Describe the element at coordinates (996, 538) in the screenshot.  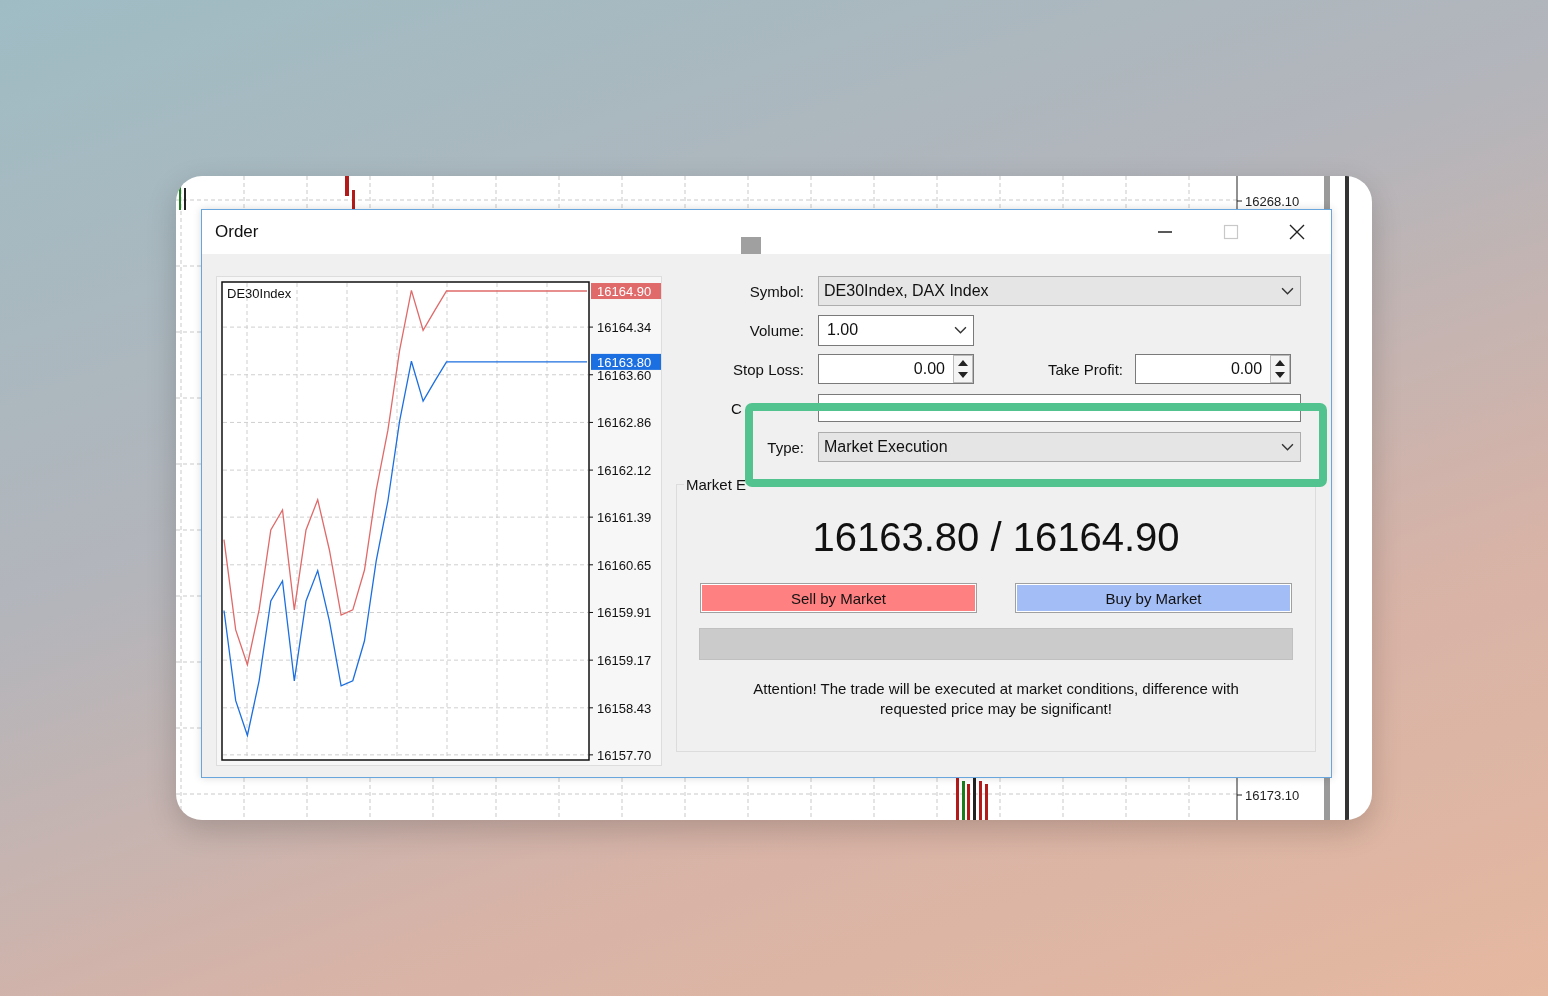
I see `price-quote: 16163.80 / 16164.90` at that location.